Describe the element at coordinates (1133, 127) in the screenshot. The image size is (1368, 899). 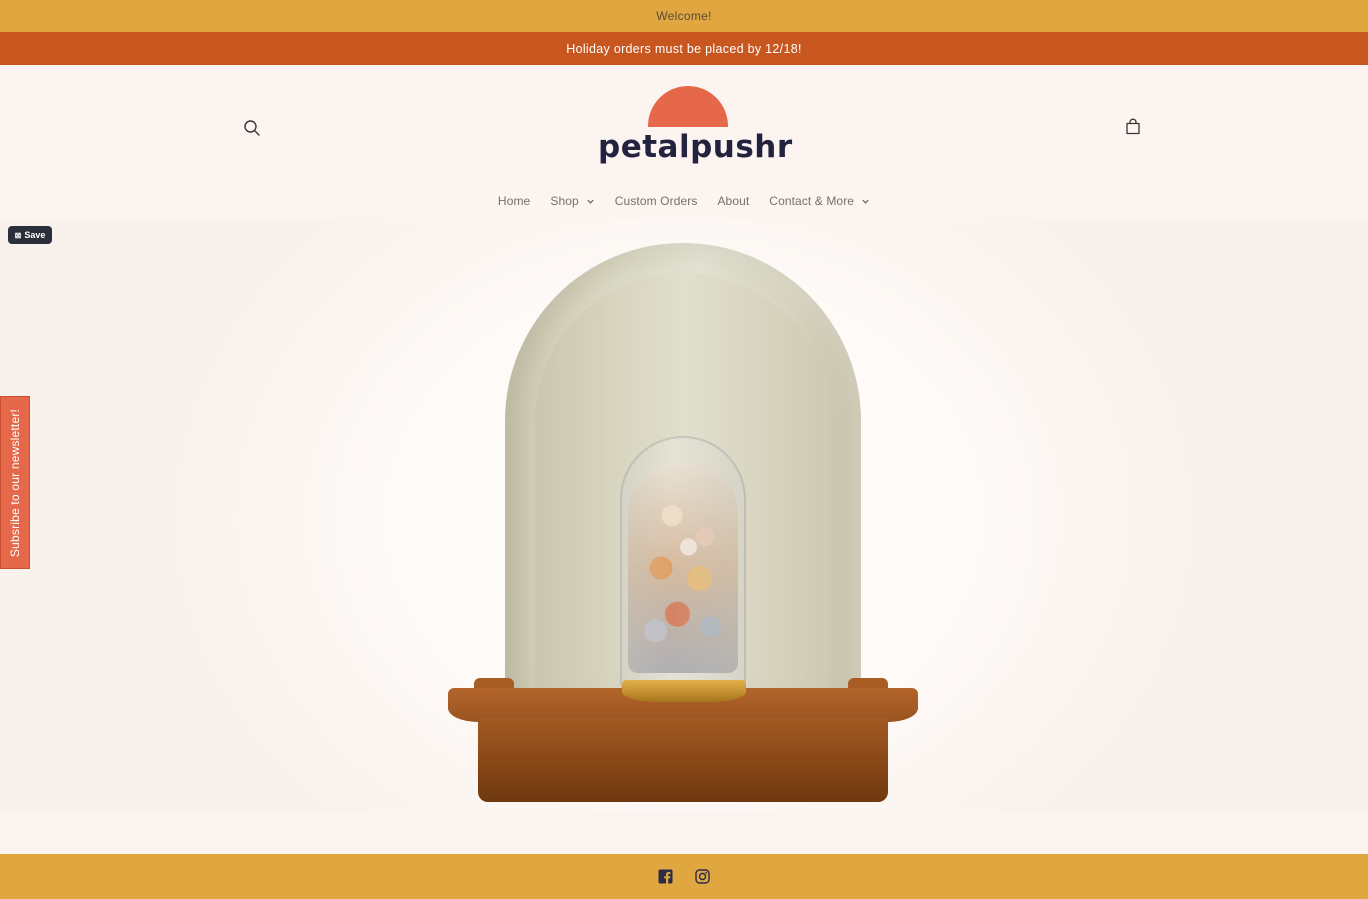
I see `cart-icon` at that location.